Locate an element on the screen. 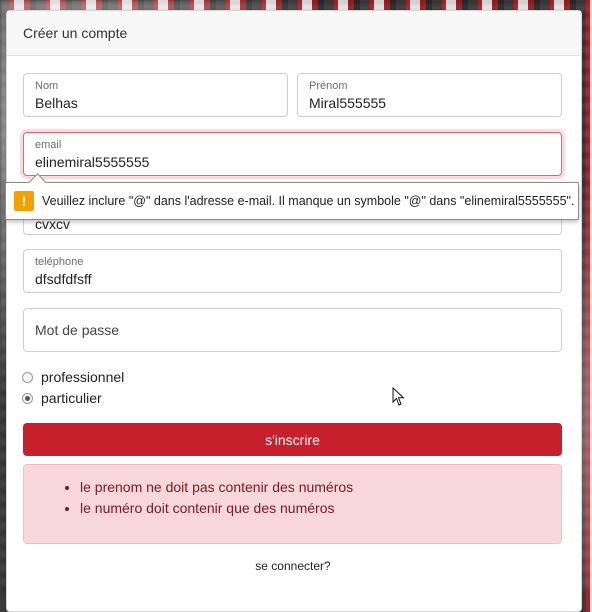  password-placeholder: Mot de passe is located at coordinates (77, 330).